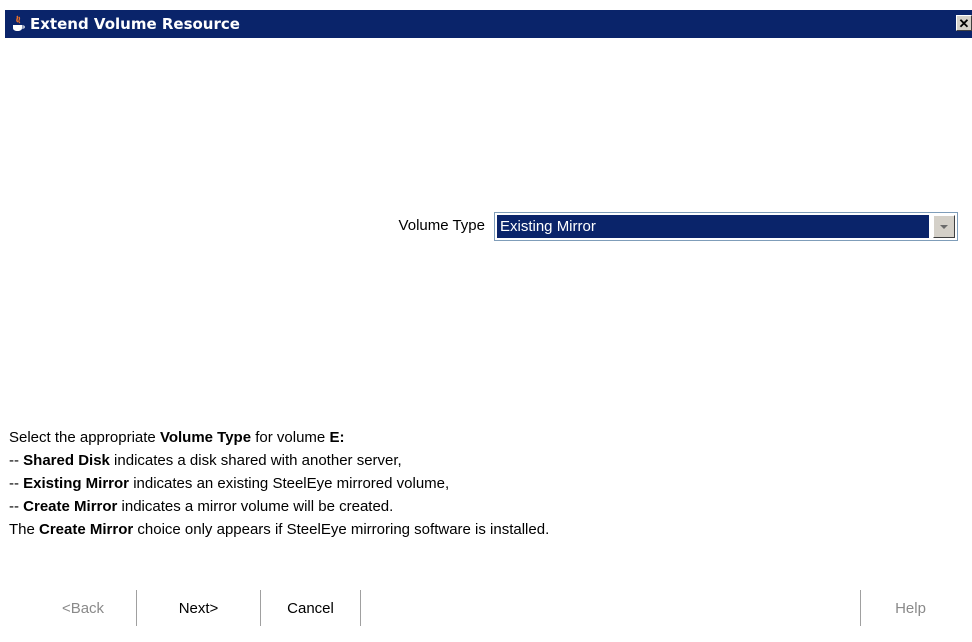 This screenshot has width=972, height=642. I want to click on close-icon: ✕, so click(964, 23).